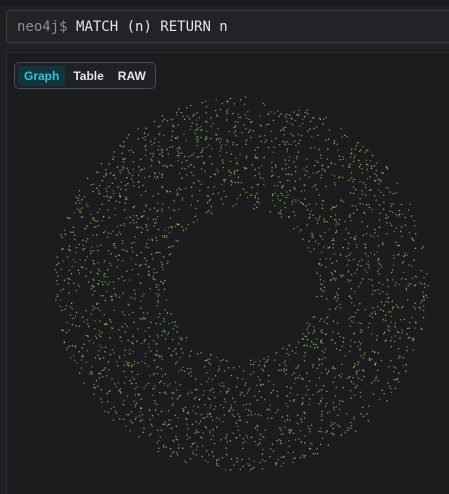  Describe the element at coordinates (88, 76) in the screenshot. I see `table-view-button: Table` at that location.